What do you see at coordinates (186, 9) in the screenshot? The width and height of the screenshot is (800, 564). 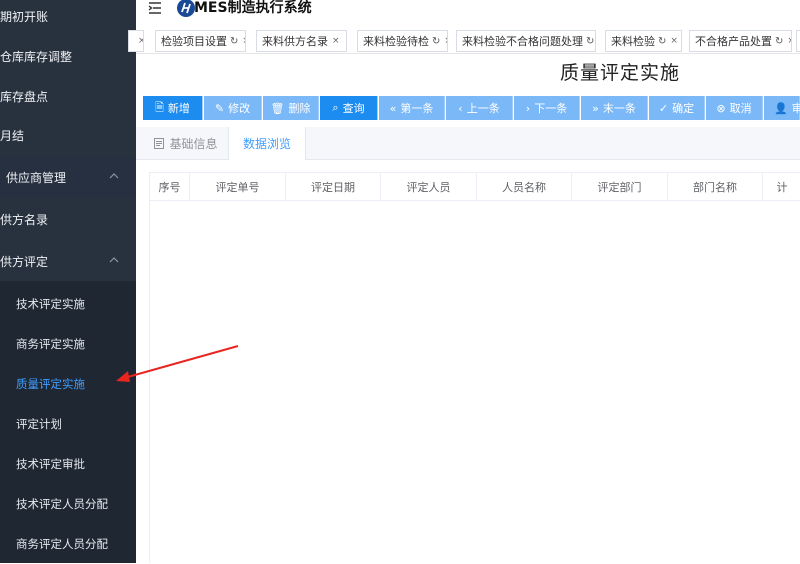 I see `logo-icon` at bounding box center [186, 9].